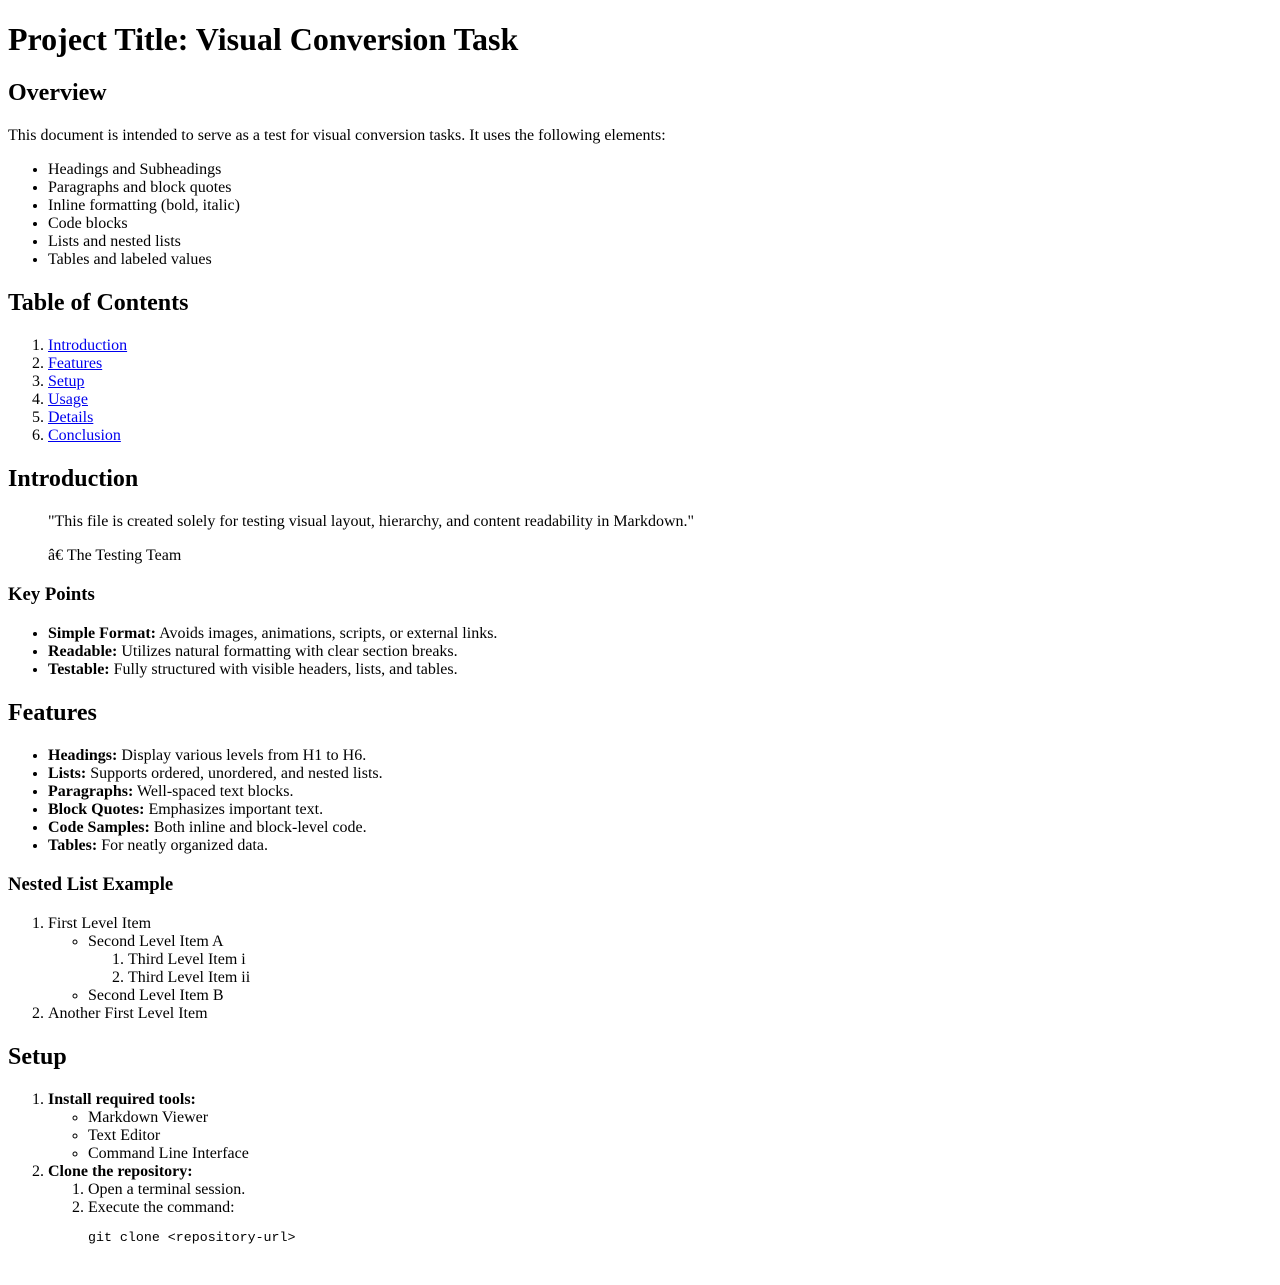 This screenshot has width=1280, height=1285. I want to click on item-label: Tables:, so click(73, 845).